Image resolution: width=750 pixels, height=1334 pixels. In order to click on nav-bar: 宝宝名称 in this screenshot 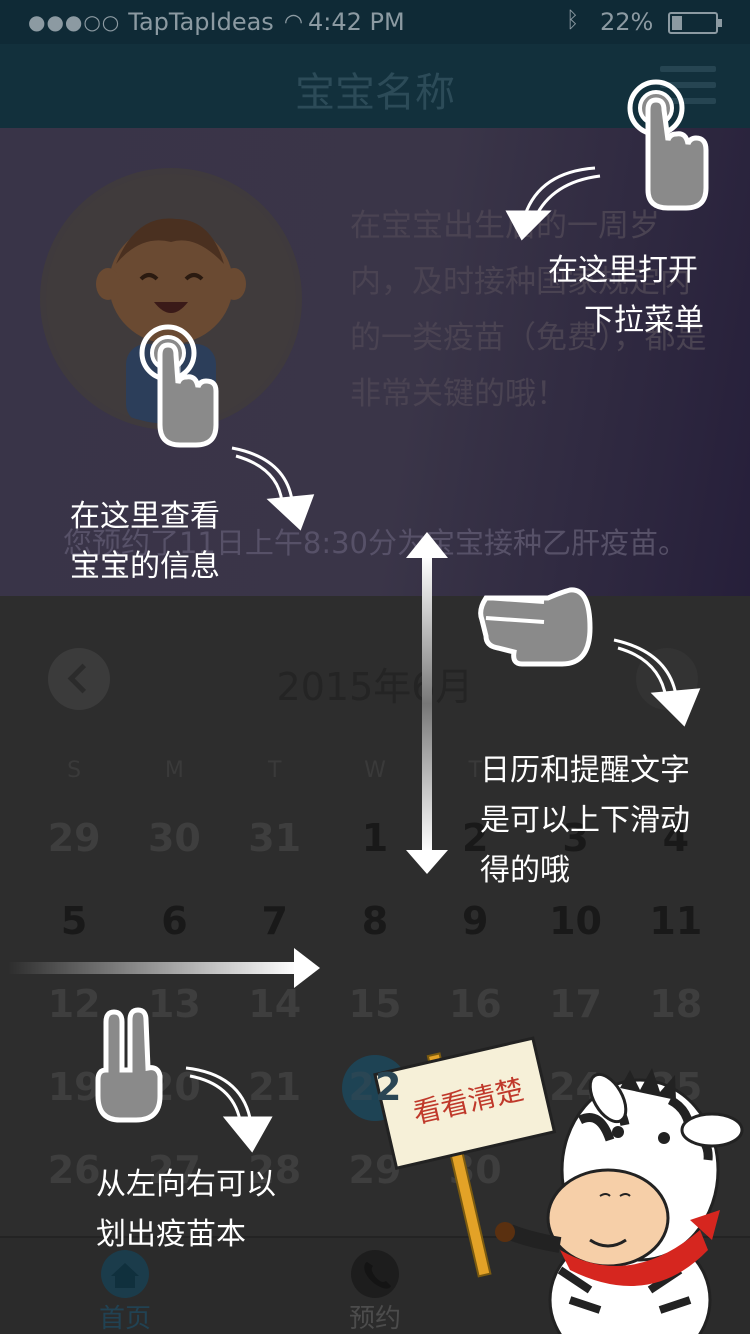, I will do `click(375, 86)`.